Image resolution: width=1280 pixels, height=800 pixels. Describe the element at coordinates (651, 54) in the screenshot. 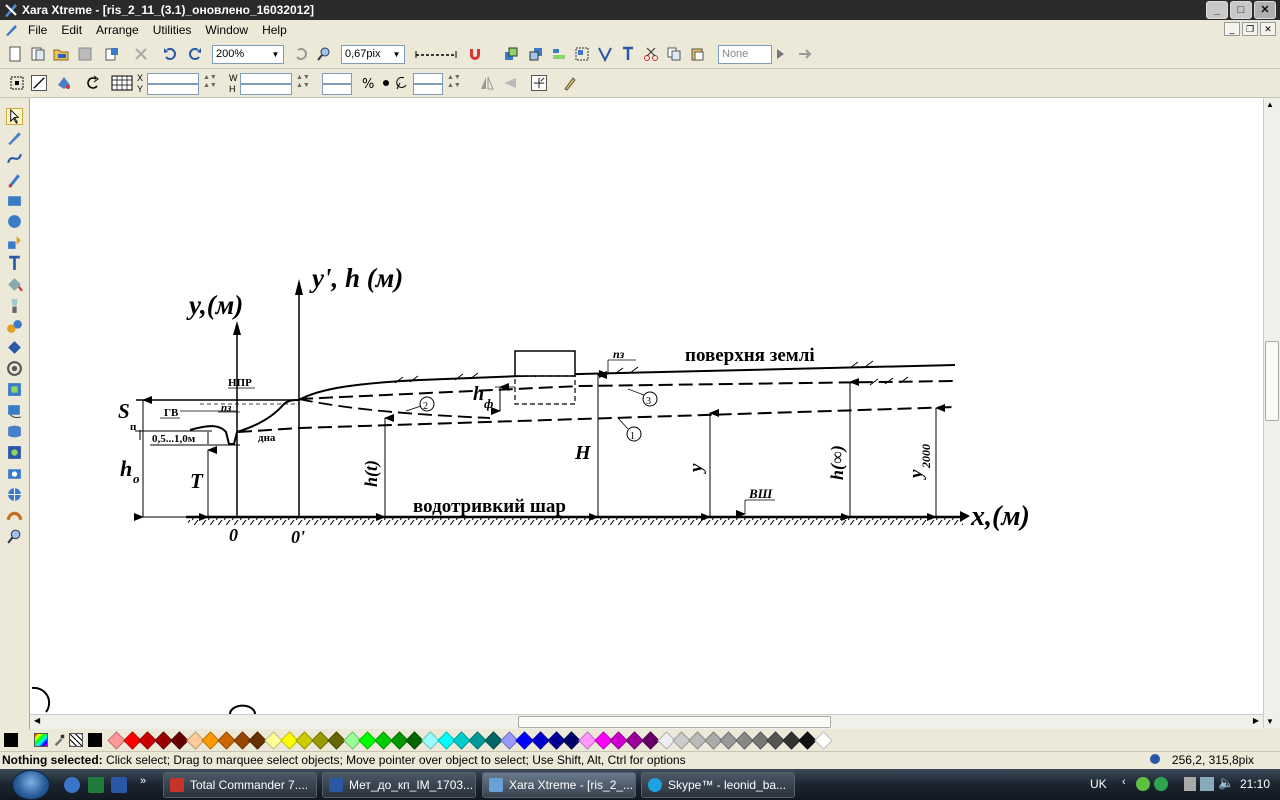

I see `cut-icon` at that location.